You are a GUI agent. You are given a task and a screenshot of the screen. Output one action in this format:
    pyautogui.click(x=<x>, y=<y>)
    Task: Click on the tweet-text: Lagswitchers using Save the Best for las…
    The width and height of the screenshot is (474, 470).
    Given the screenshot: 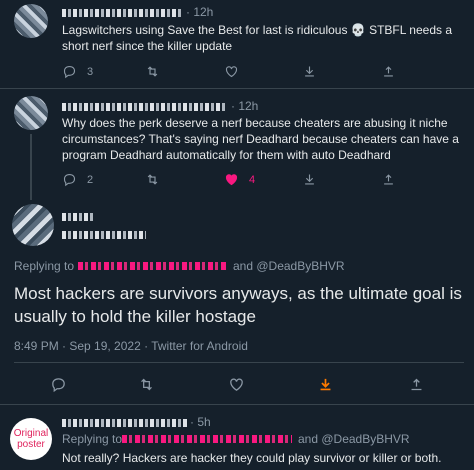 What is the action you would take?
    pyautogui.click(x=257, y=38)
    